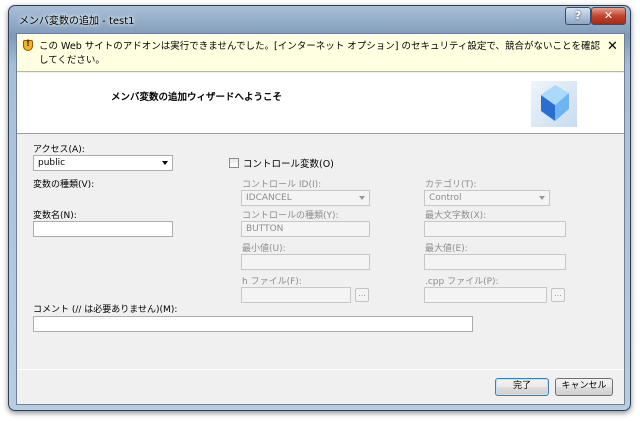 This screenshot has height=421, width=640. Describe the element at coordinates (554, 104) in the screenshot. I see `wizard-cube-icon` at that location.